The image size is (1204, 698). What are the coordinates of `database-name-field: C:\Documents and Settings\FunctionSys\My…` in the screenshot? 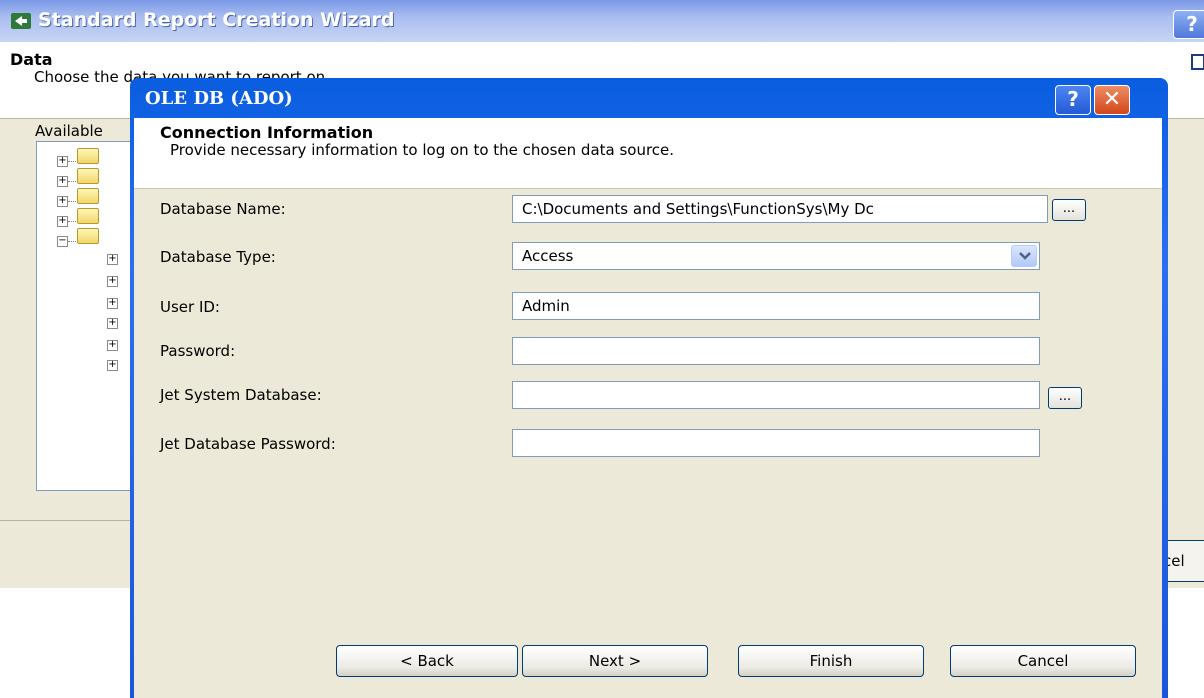 It's located at (780, 209).